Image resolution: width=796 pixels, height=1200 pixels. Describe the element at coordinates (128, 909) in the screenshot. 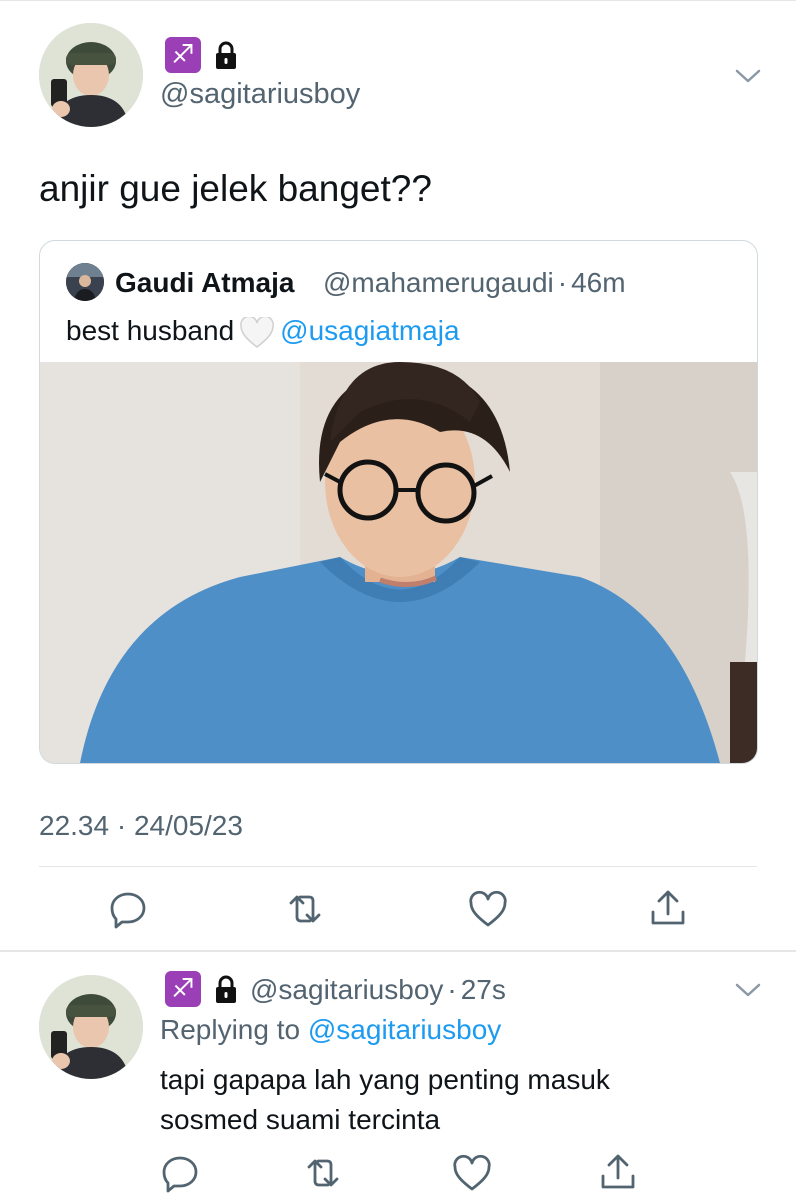

I see `reply-icon` at that location.